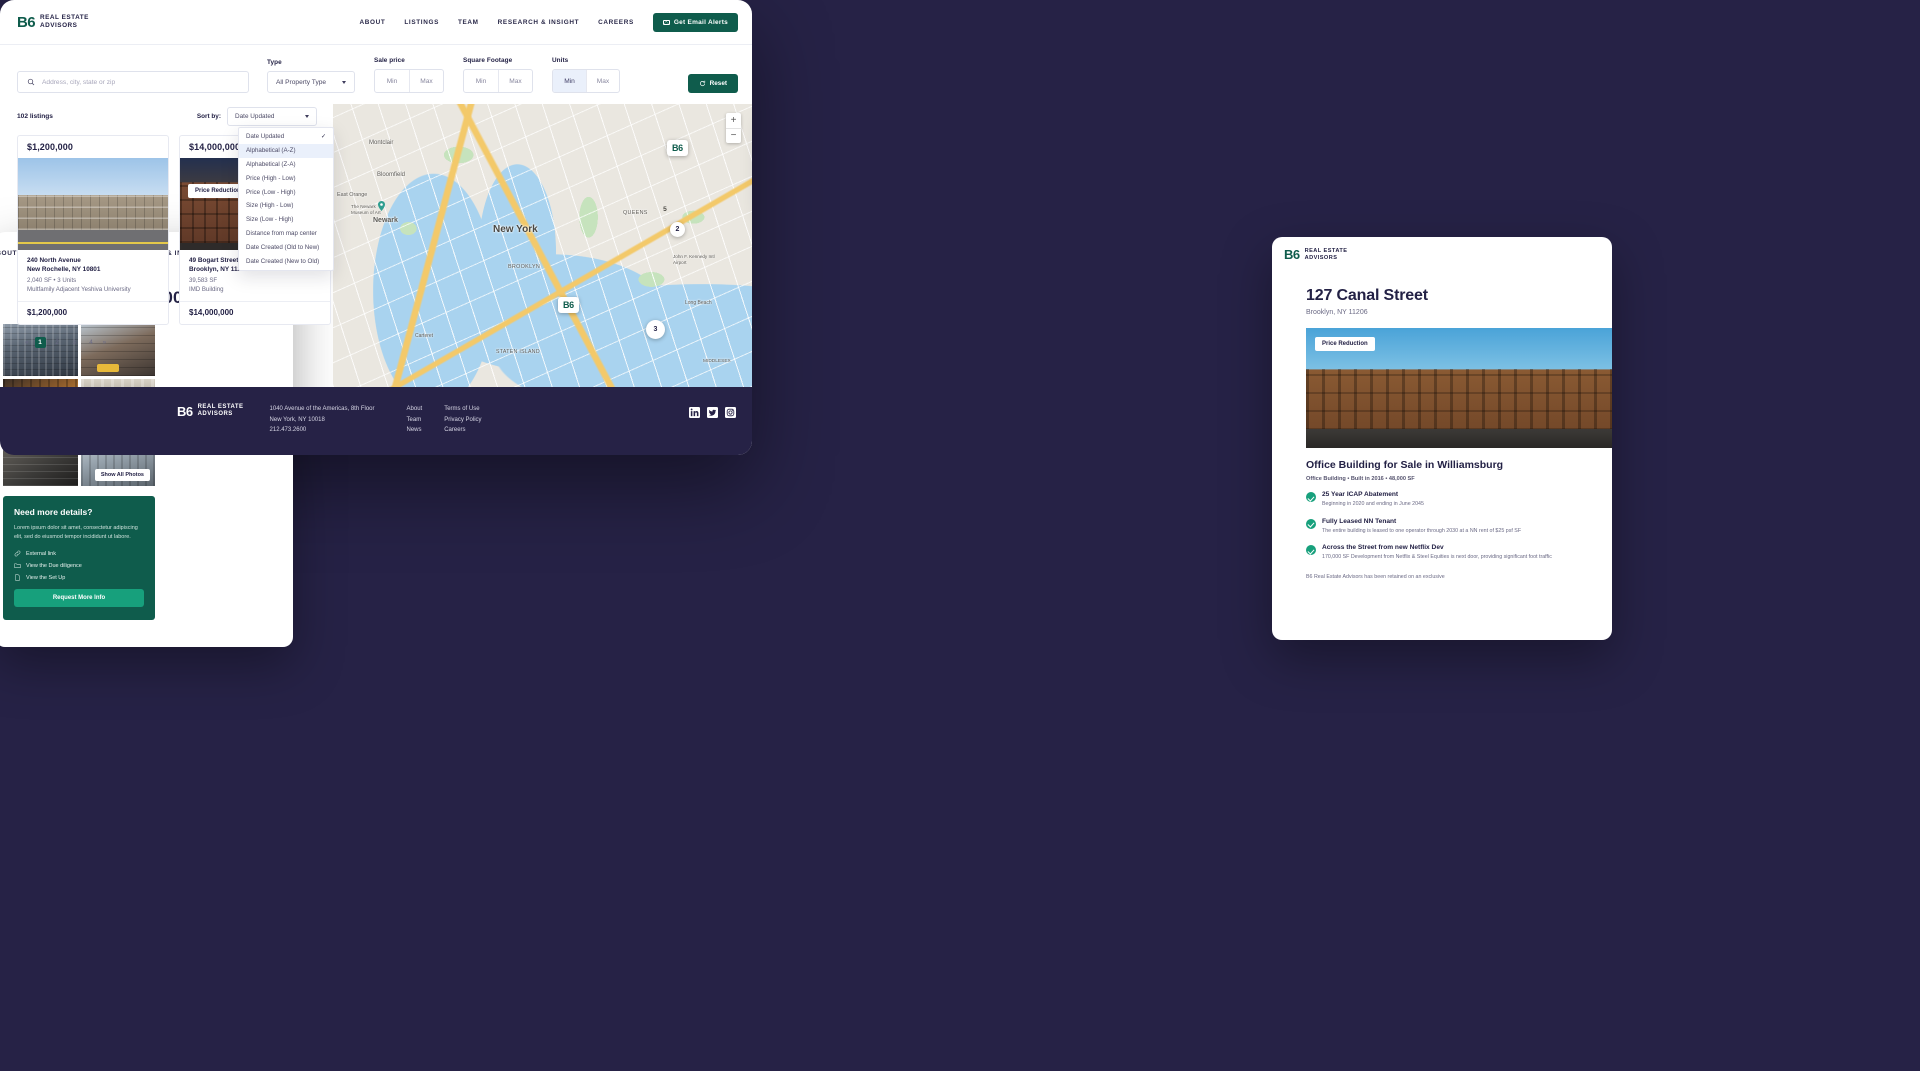  What do you see at coordinates (322, 430) in the screenshot?
I see `footer-phone: 212.473.2600` at bounding box center [322, 430].